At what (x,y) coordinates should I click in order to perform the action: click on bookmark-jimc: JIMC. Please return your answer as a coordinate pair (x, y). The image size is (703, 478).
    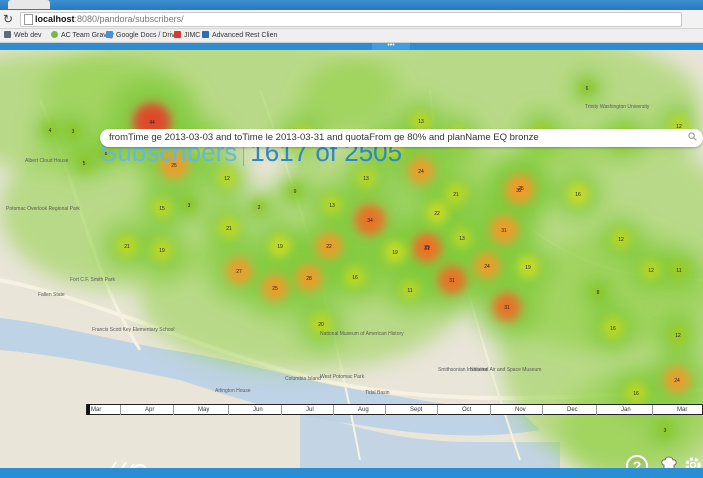
    Looking at the image, I should click on (187, 35).